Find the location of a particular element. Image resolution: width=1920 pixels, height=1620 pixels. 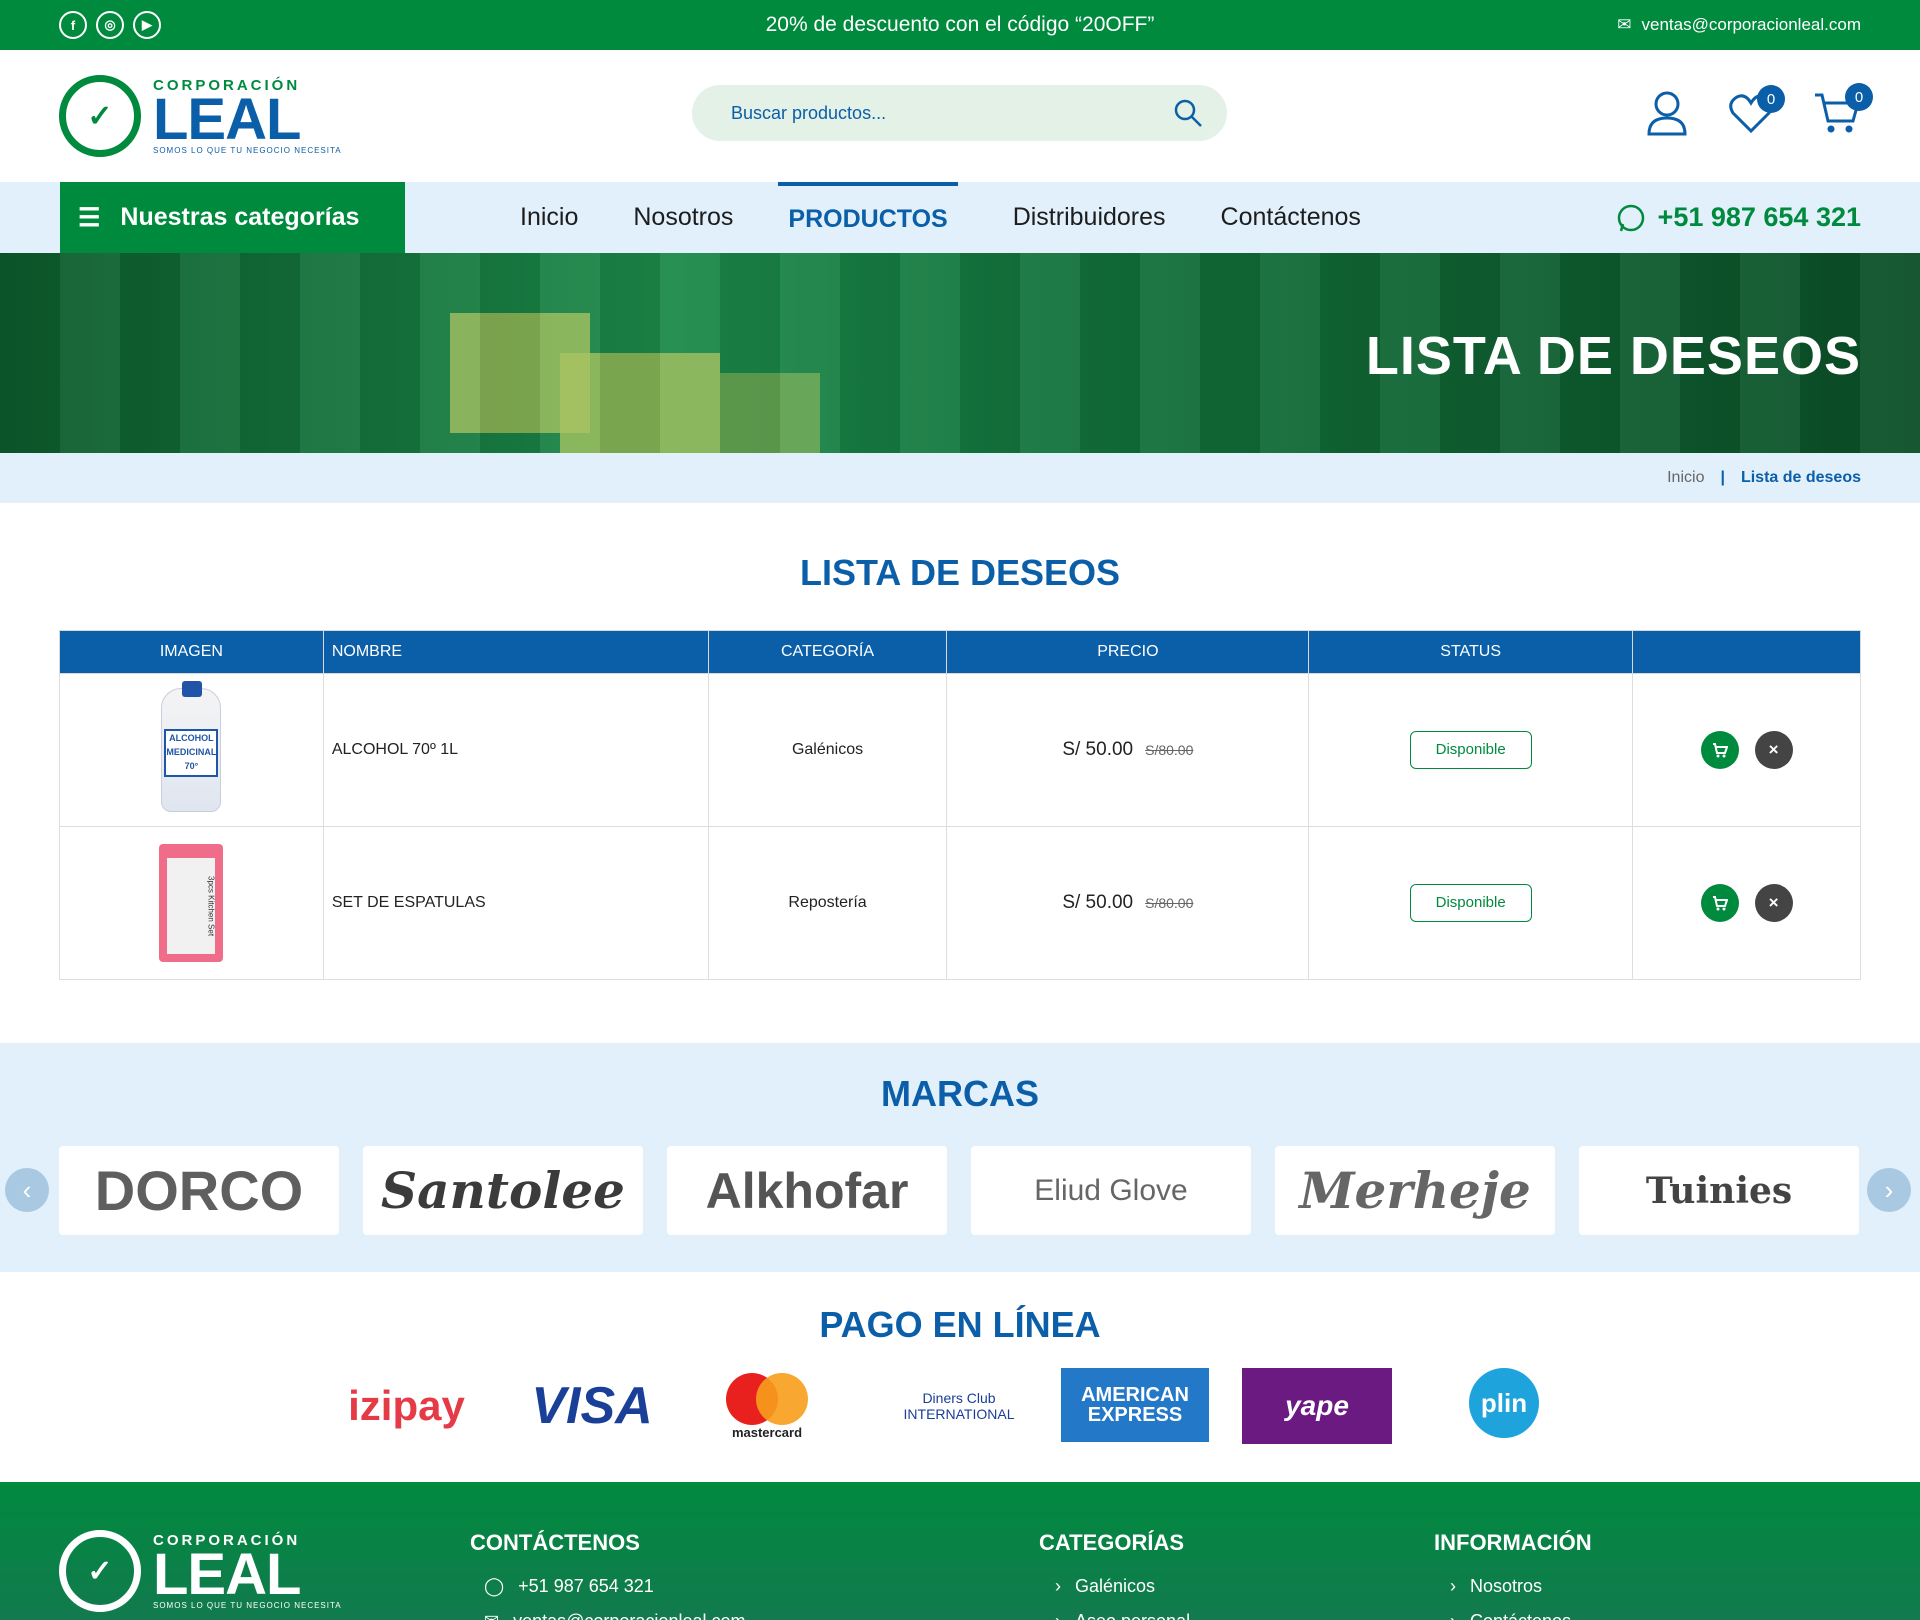

logo-tagline: SOMOS LO QUE TU NEGOCIO NECESITA is located at coordinates (247, 150).